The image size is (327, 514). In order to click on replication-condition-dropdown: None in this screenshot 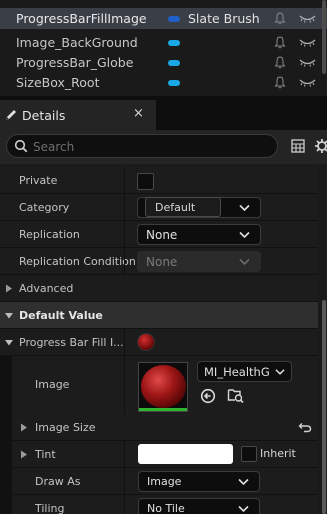, I will do `click(199, 261)`.